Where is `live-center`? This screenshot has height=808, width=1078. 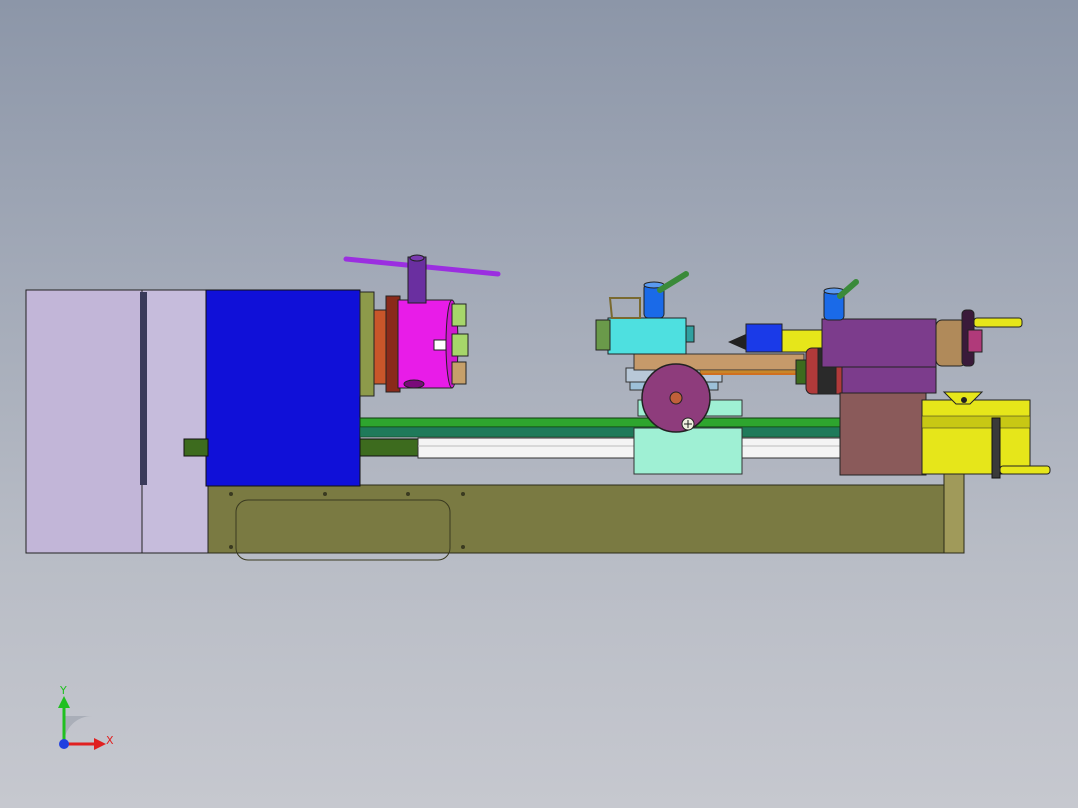
live-center is located at coordinates (775, 338).